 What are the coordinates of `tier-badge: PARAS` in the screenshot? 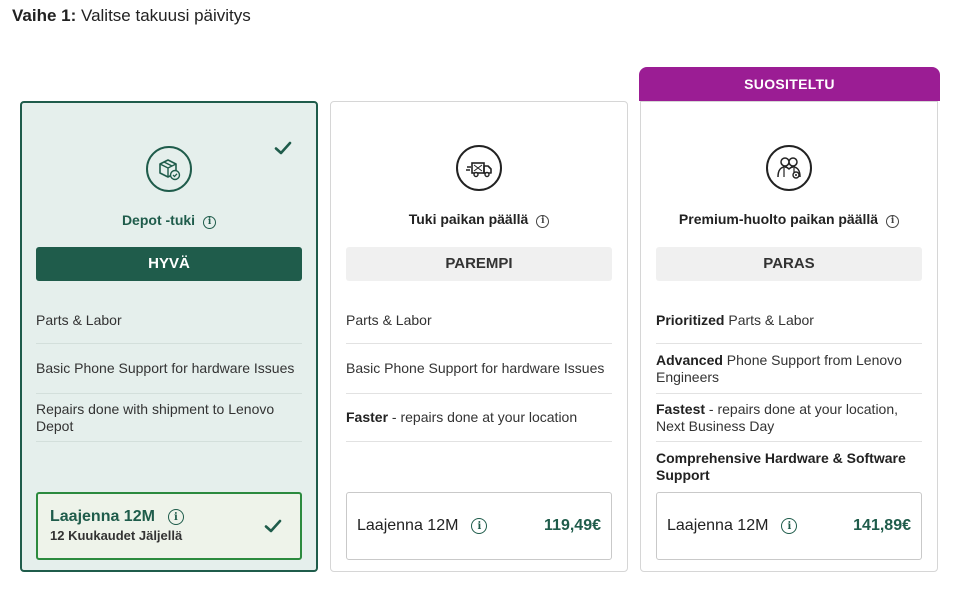 It's located at (789, 264).